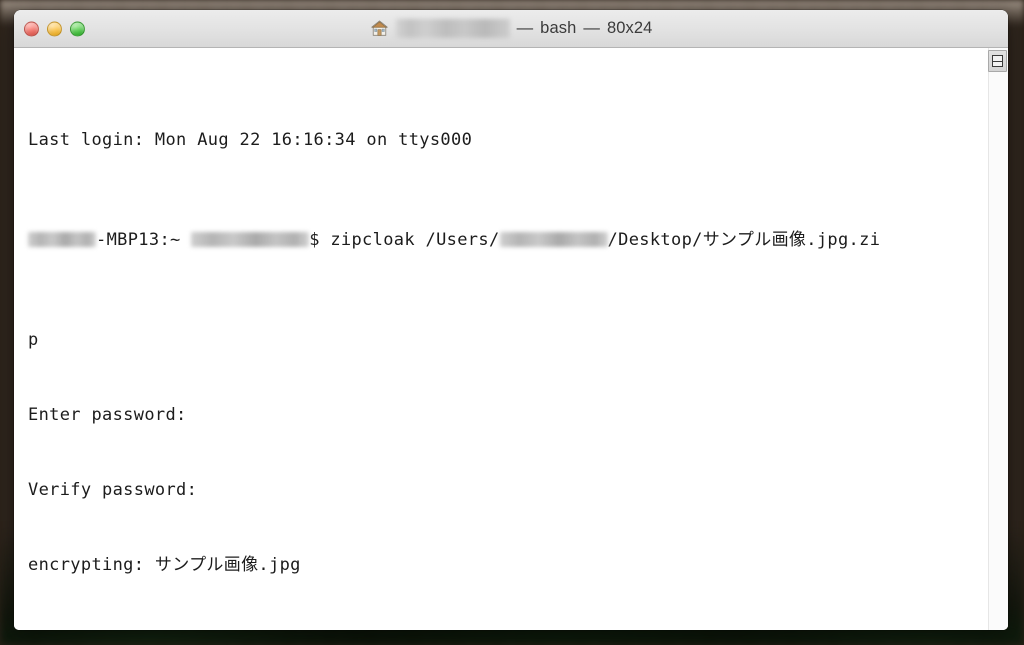 The image size is (1024, 645). I want to click on command-part-2: /Desktop/サンプル画像.jpg.zi, so click(744, 240).